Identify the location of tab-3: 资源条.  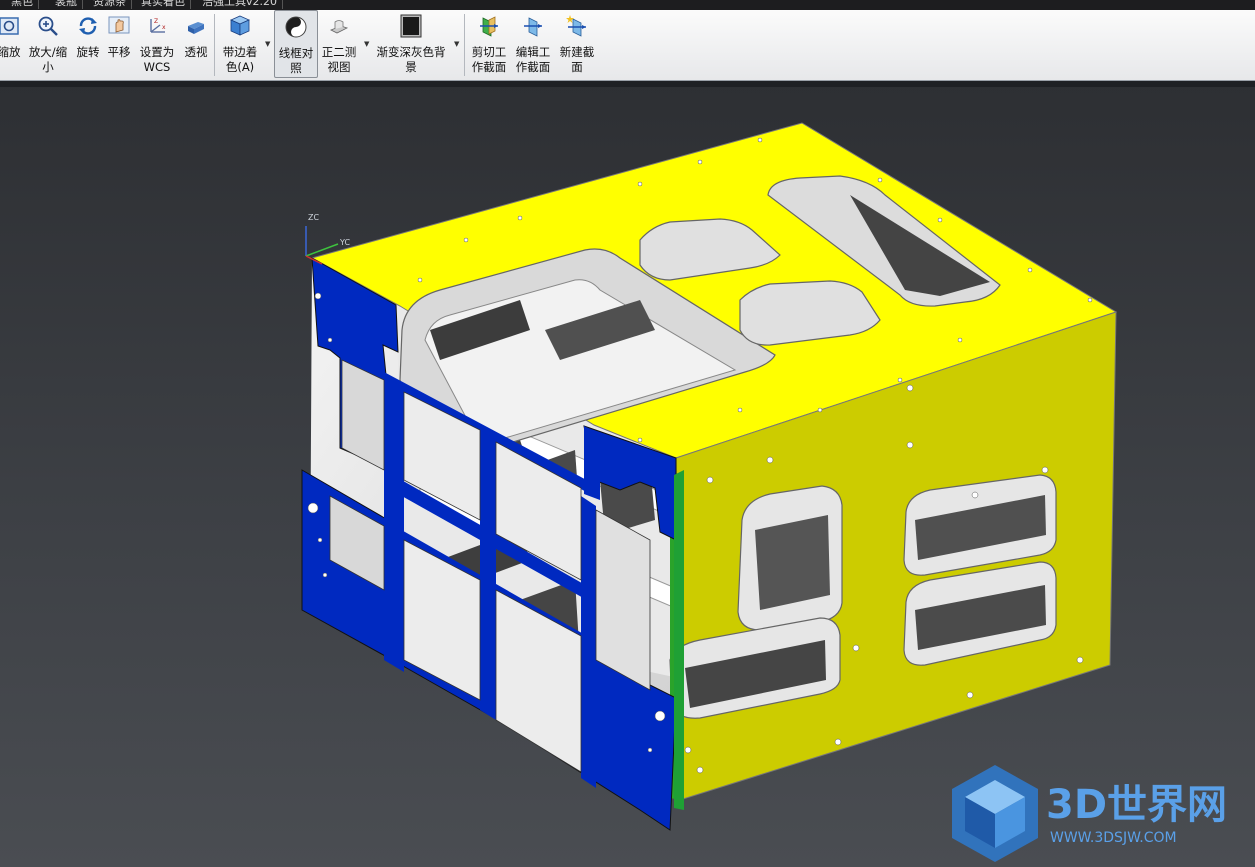
(110, 4).